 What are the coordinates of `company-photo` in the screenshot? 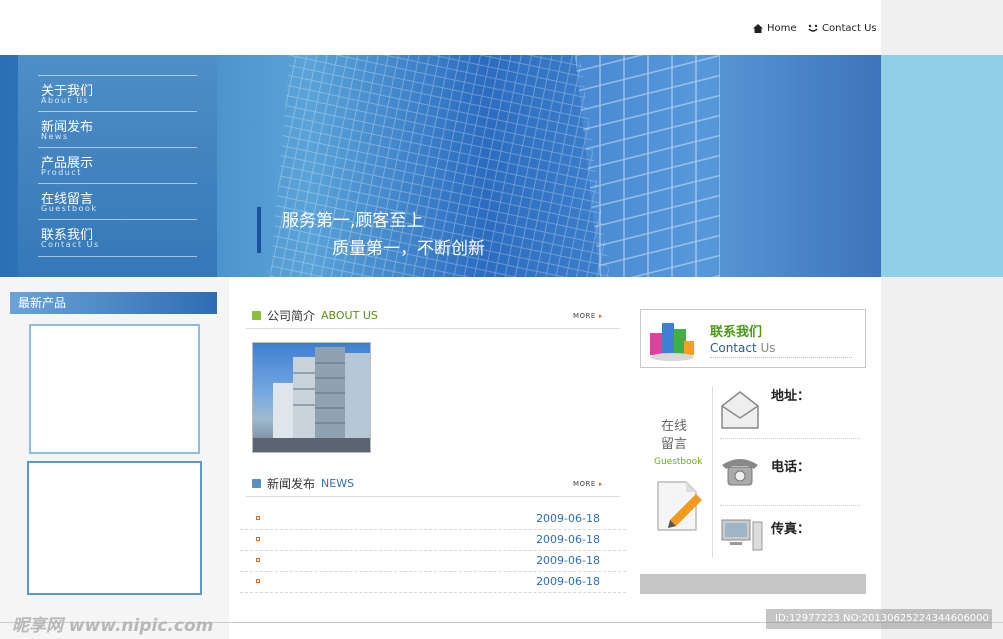 It's located at (311, 397).